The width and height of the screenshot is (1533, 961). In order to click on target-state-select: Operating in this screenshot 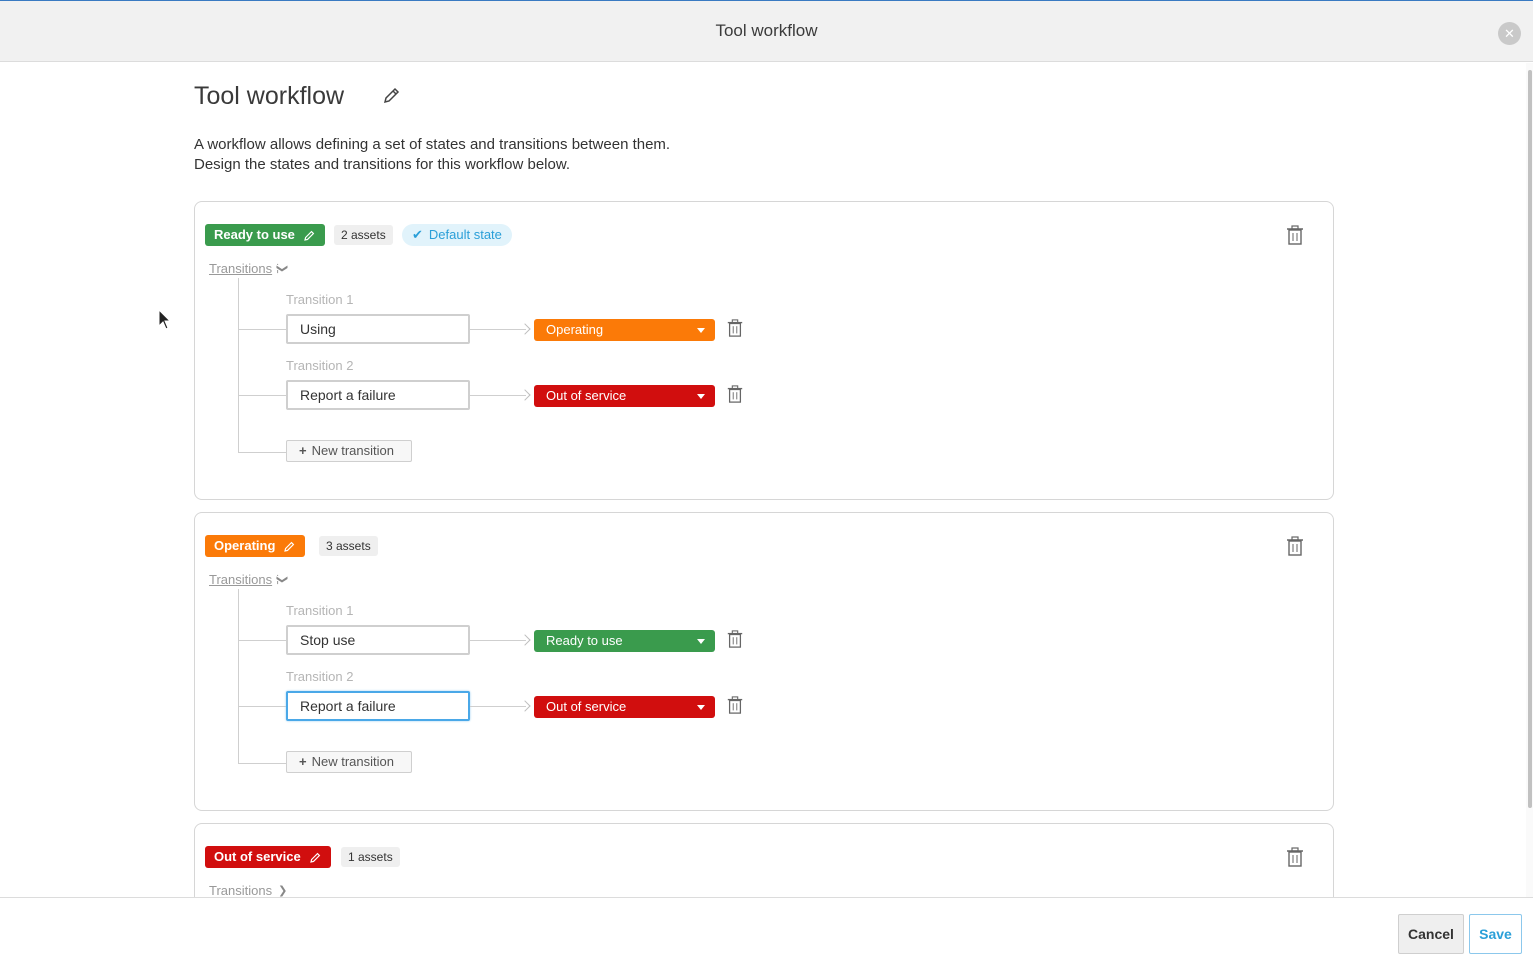, I will do `click(624, 330)`.